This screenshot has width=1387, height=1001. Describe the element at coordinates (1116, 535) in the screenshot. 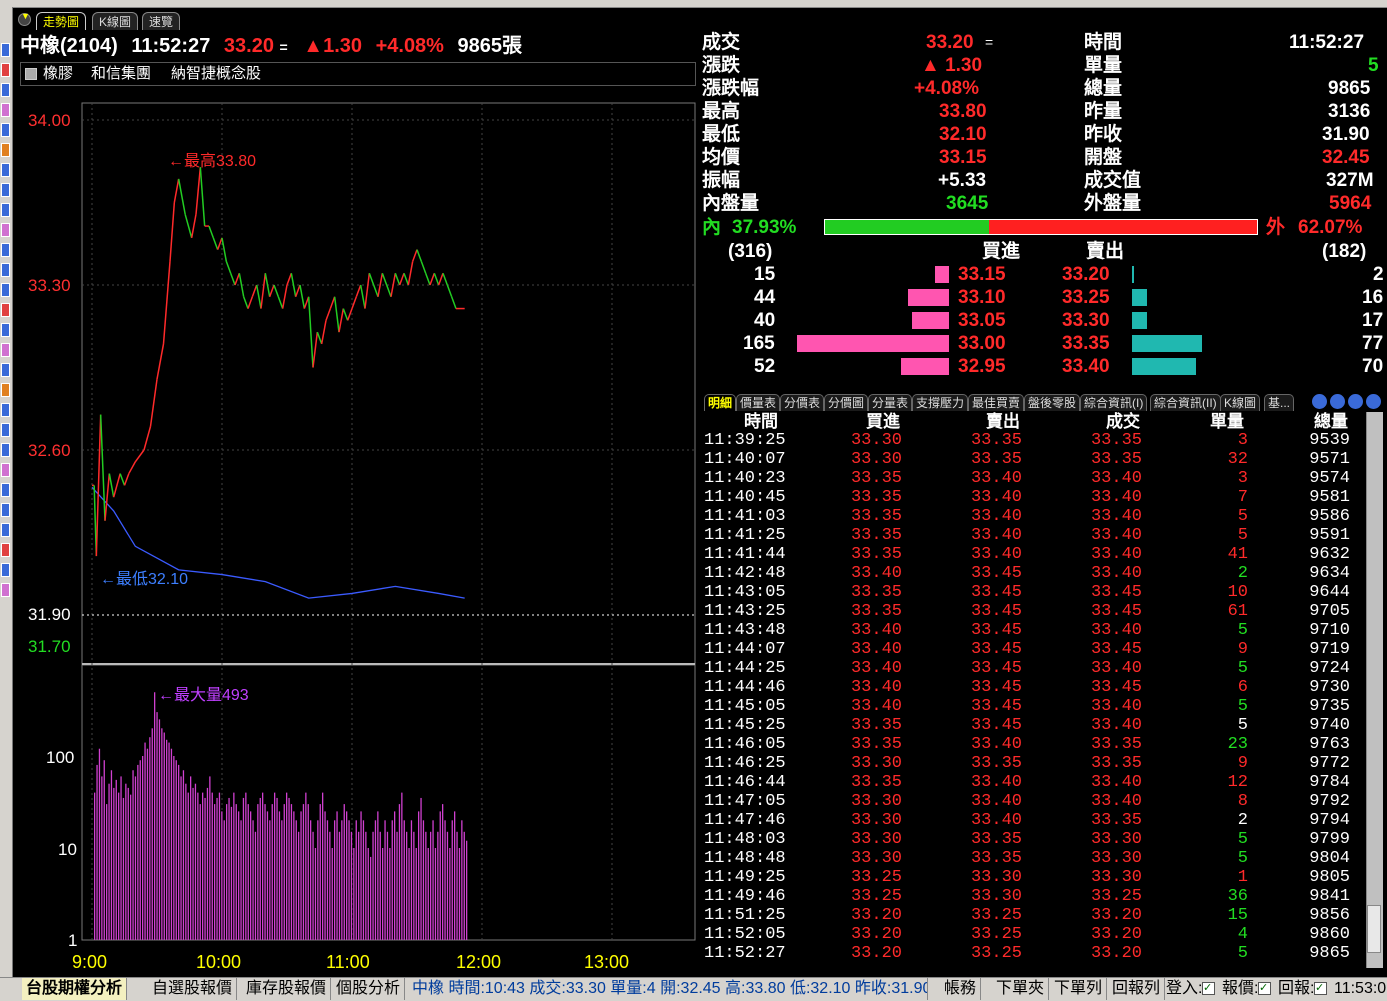

I see `tick-trade: 33.40` at that location.